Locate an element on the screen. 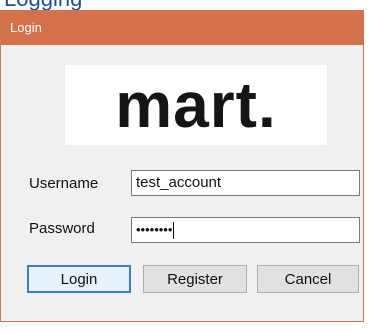 The image size is (369, 333). password-field: •••••••• is located at coordinates (245, 230).